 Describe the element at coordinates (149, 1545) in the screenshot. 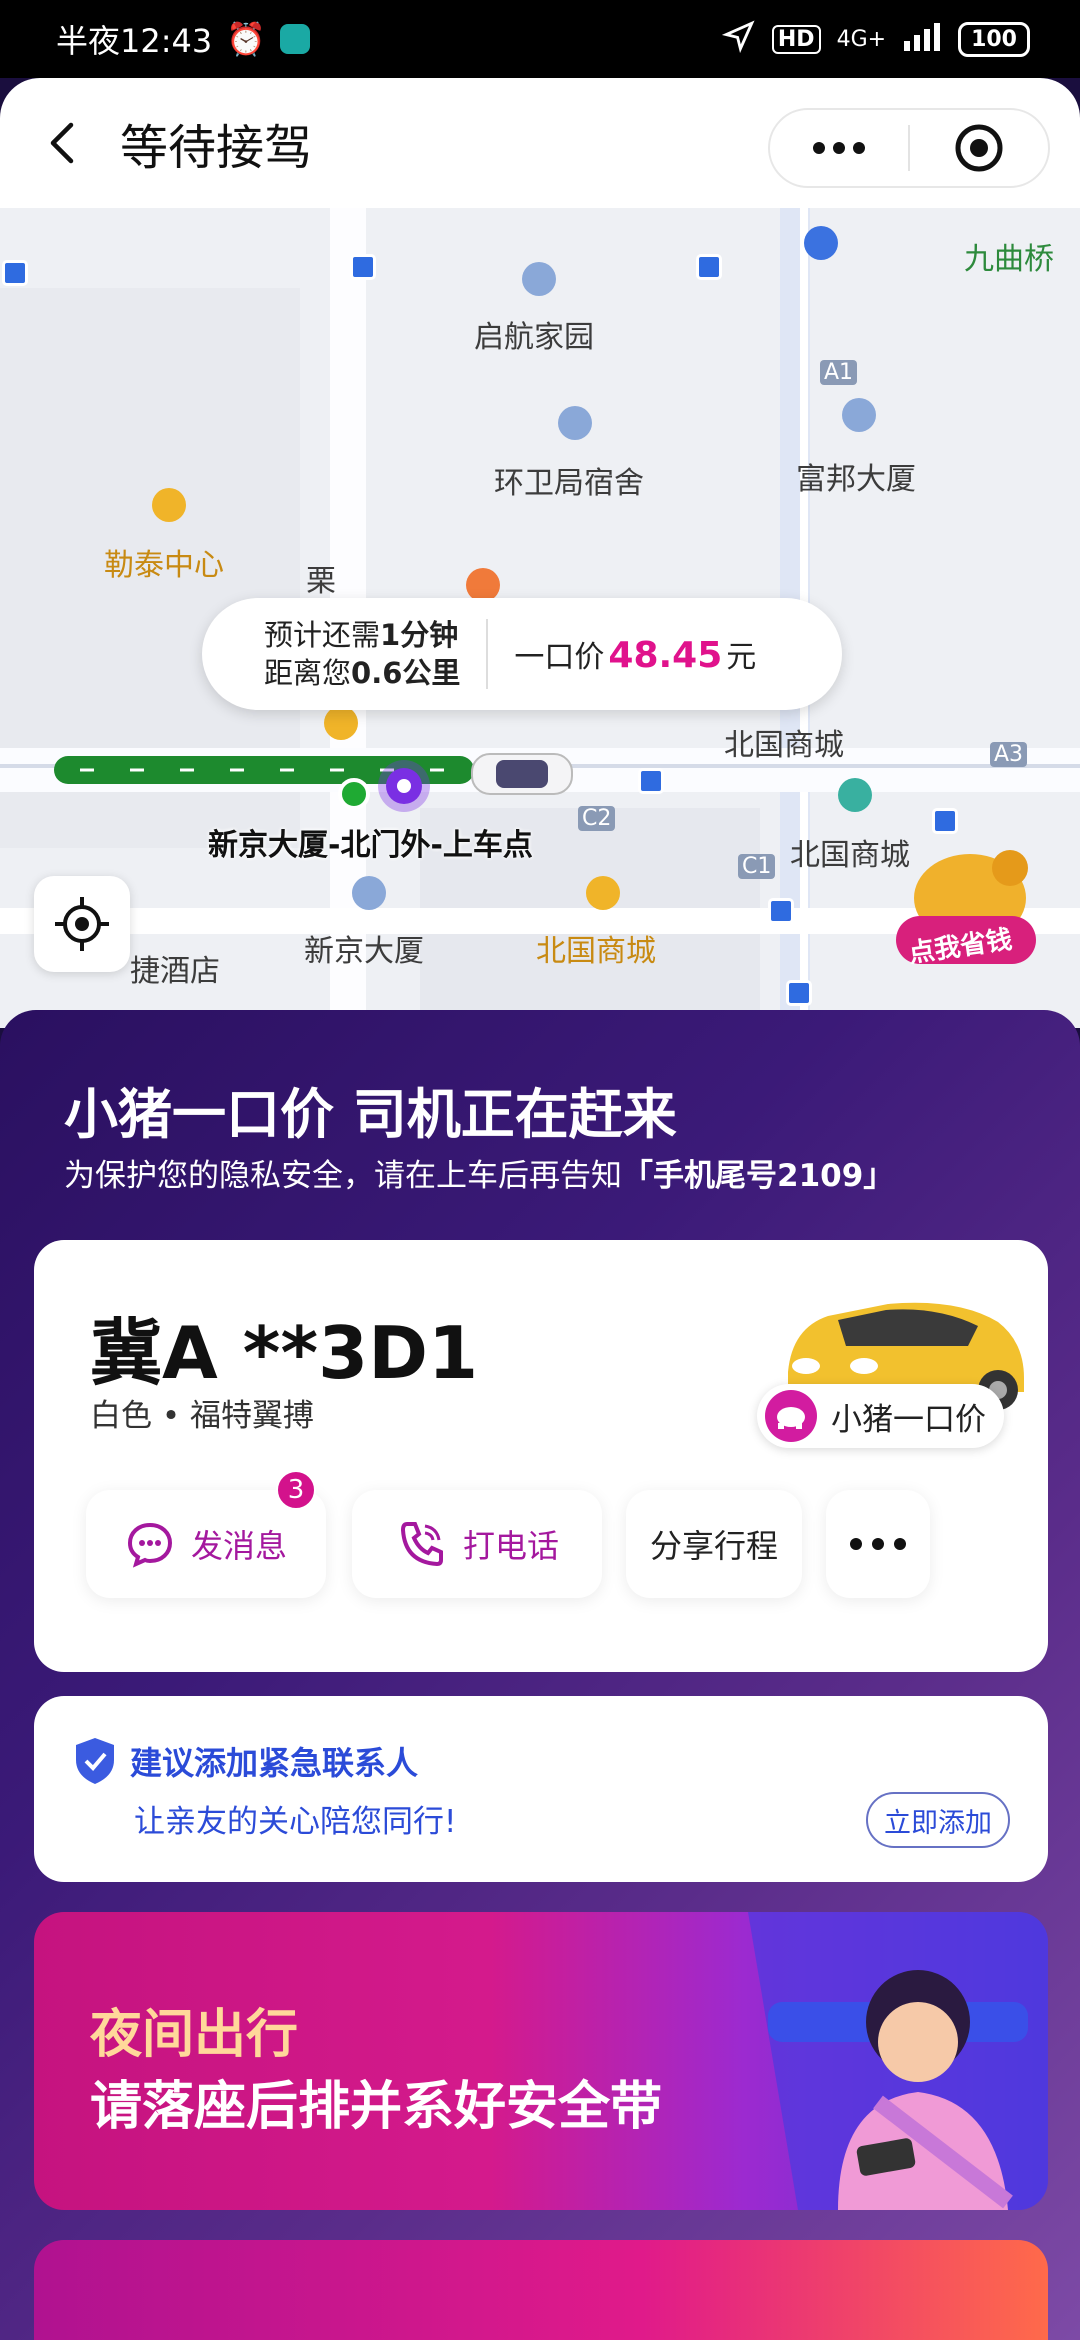

I see `chat-bubble-icon` at that location.